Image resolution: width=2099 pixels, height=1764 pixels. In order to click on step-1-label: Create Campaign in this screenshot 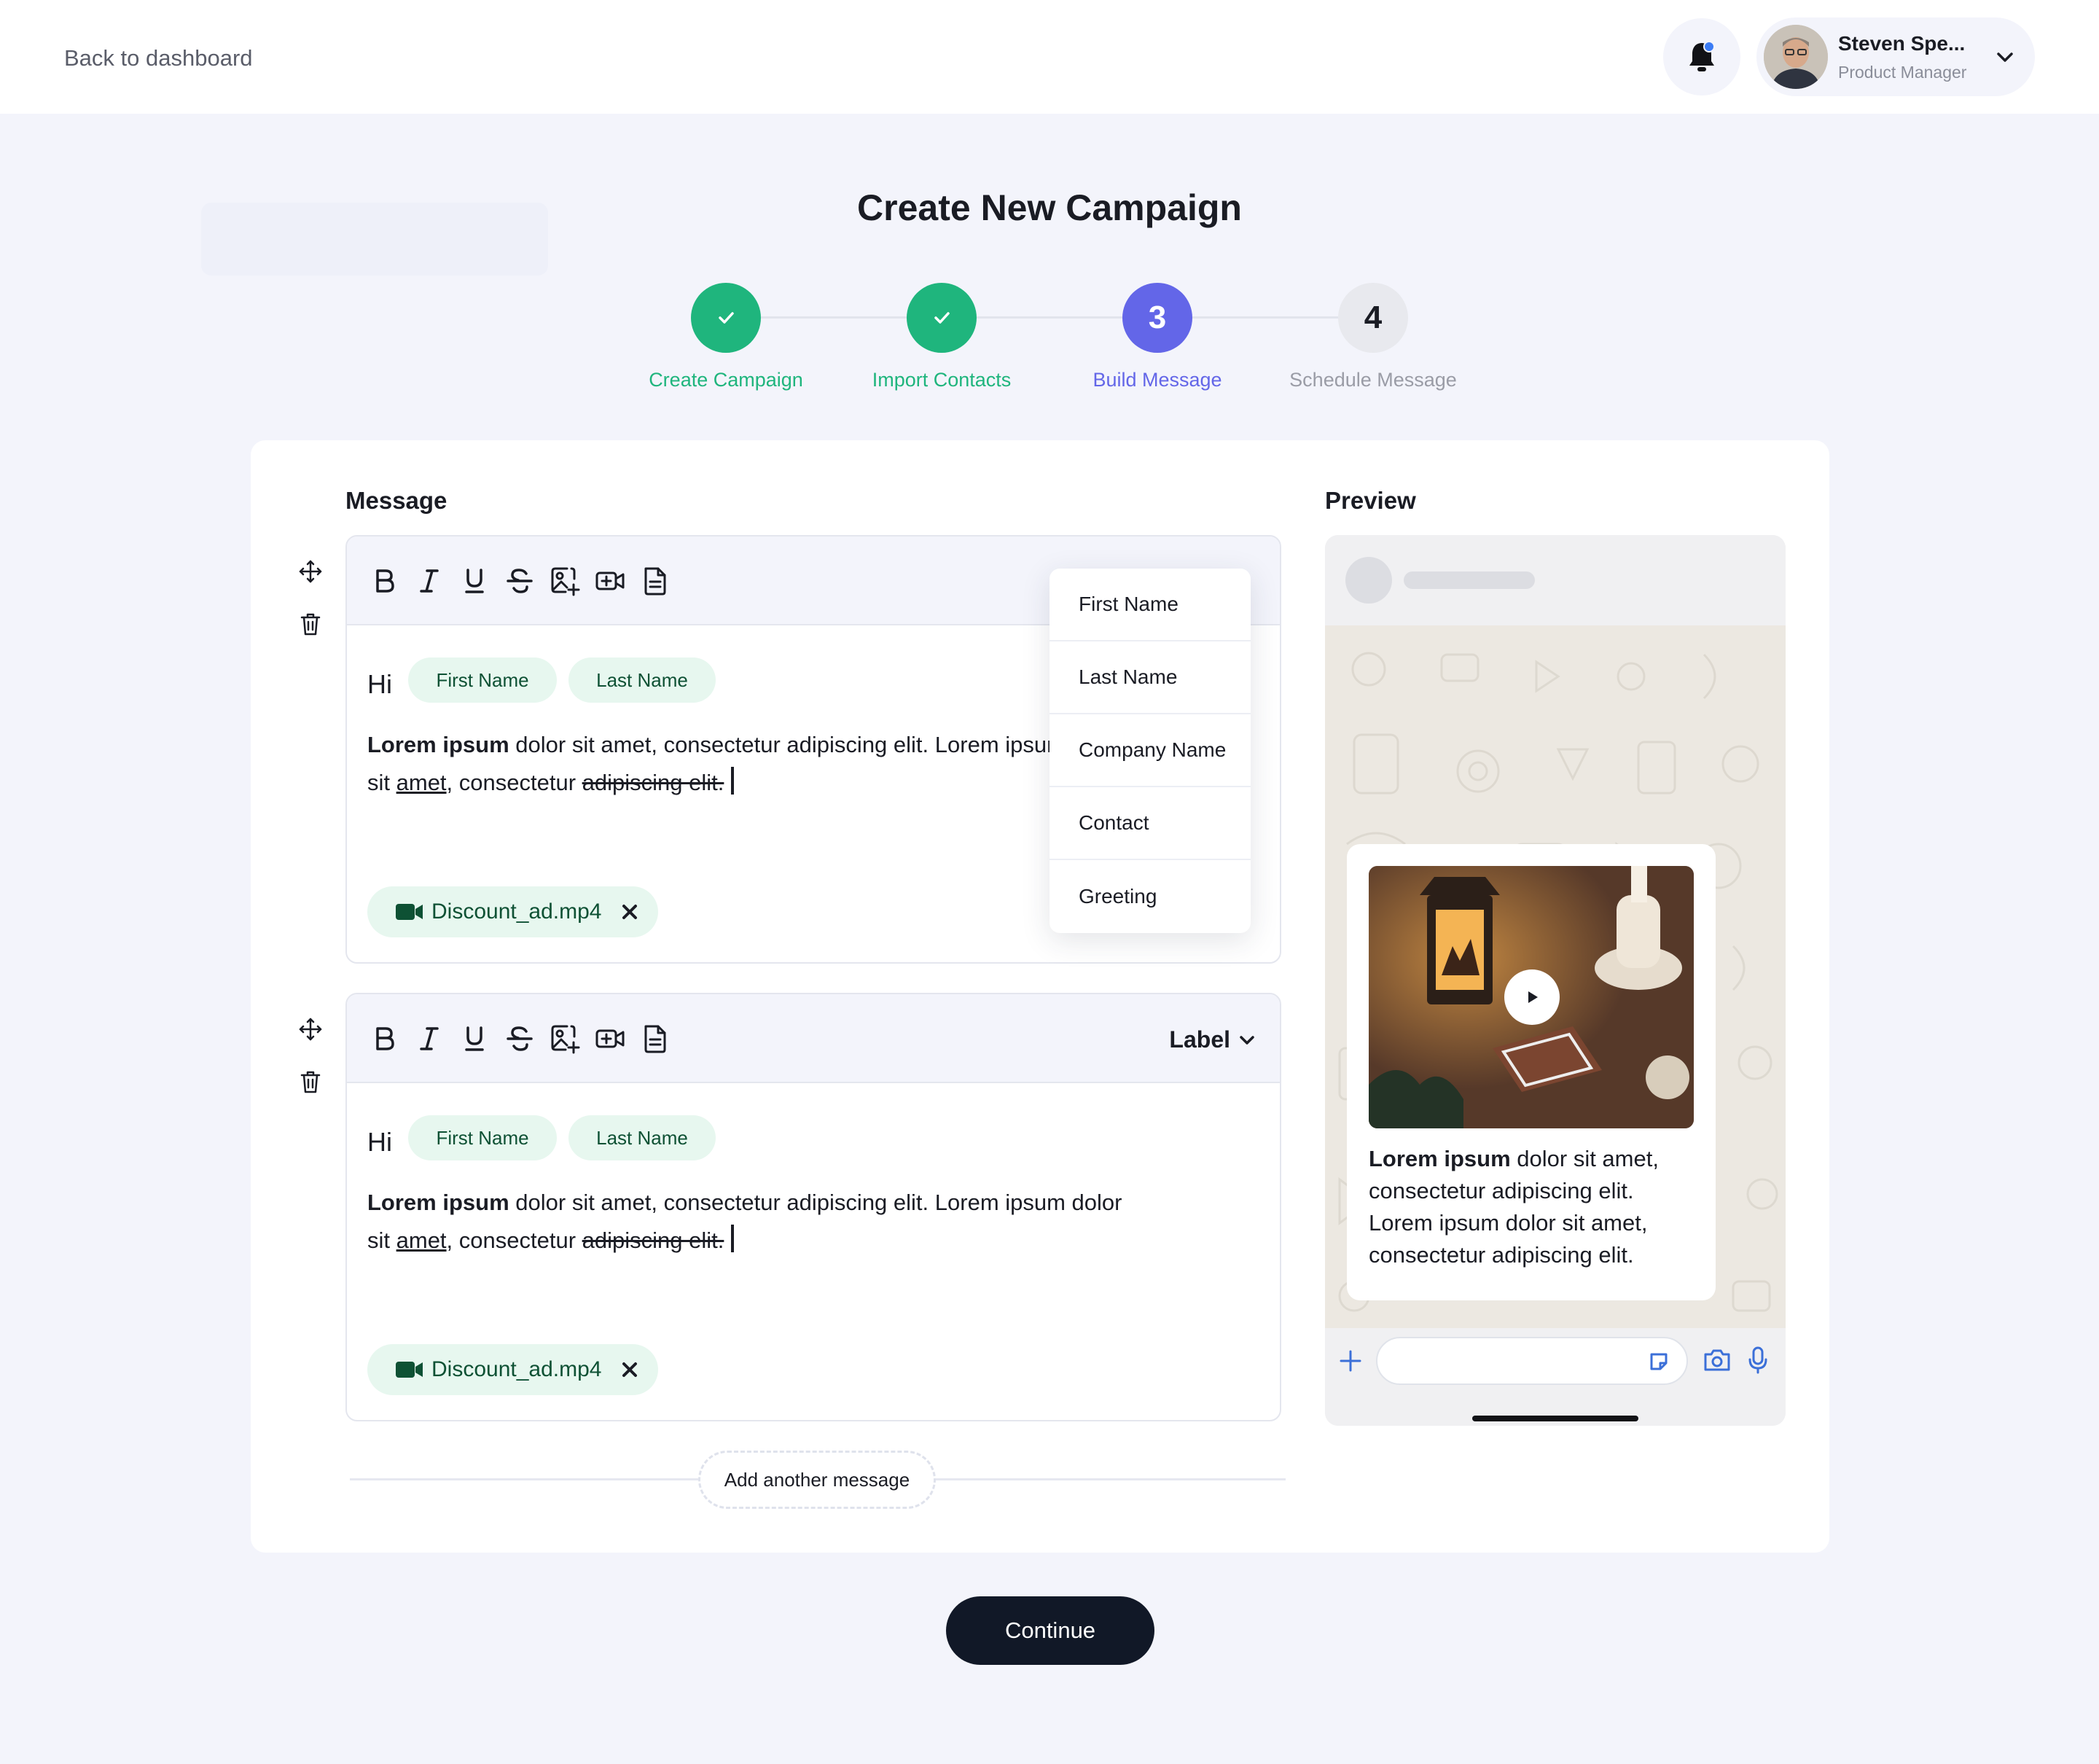, I will do `click(726, 380)`.